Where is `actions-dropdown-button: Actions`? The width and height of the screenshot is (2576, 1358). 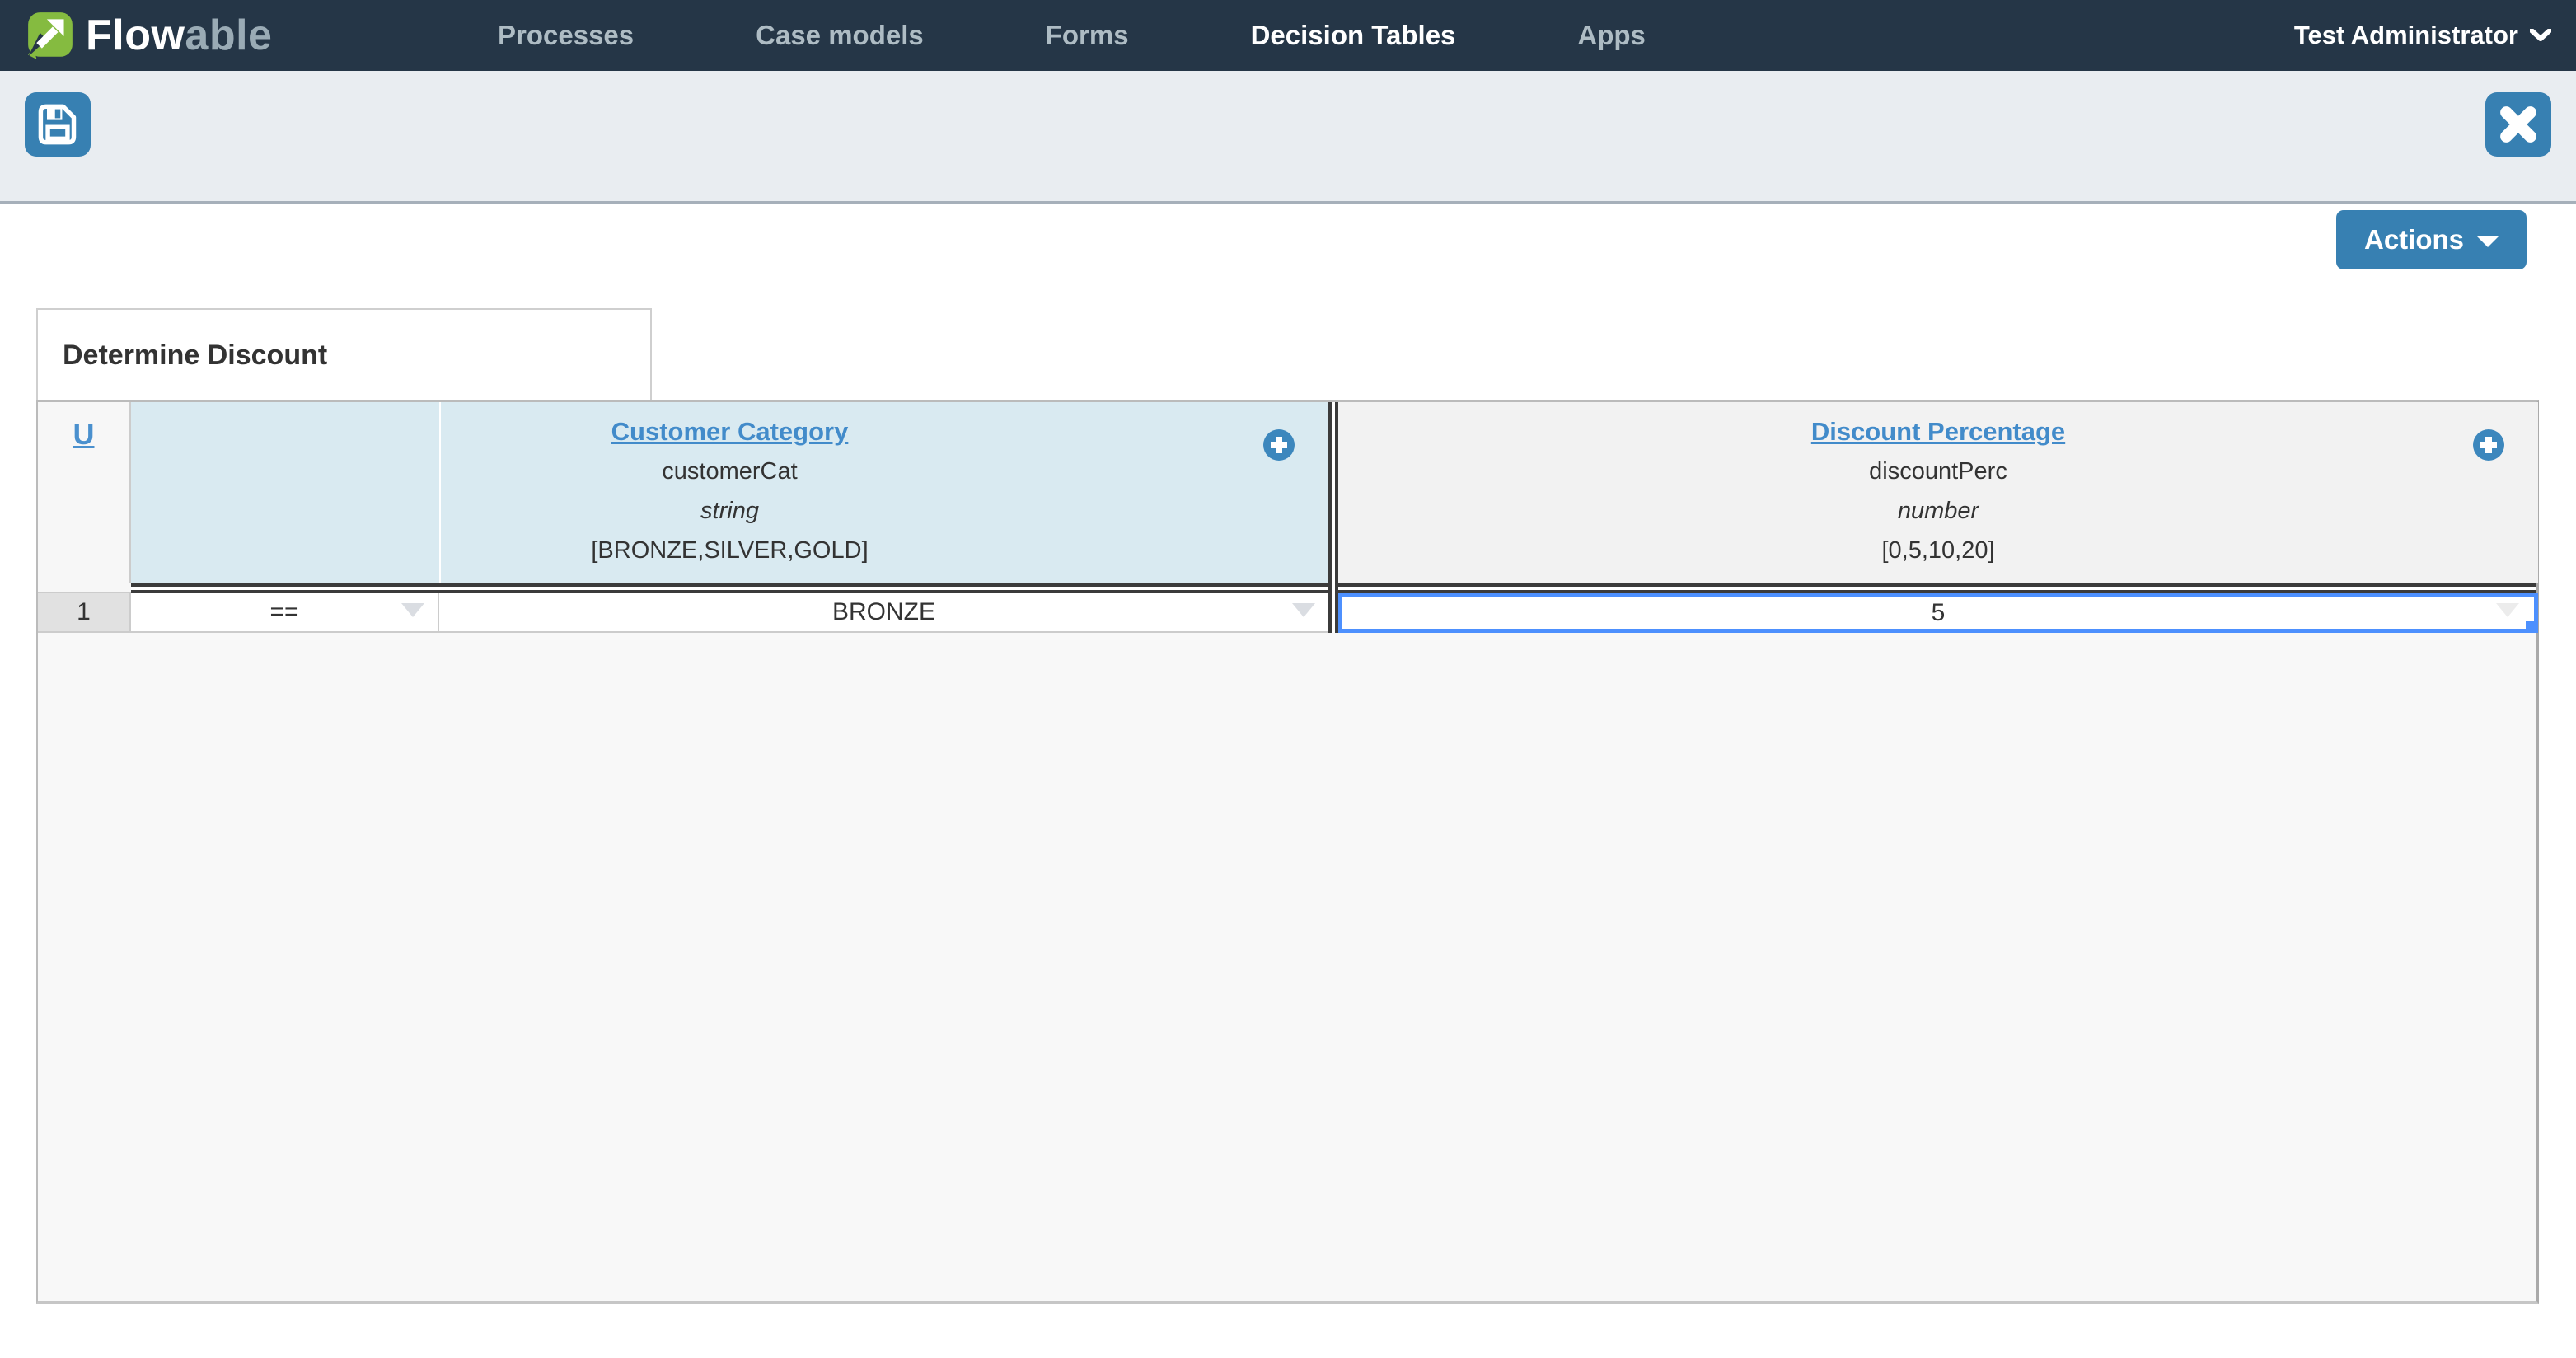 actions-dropdown-button: Actions is located at coordinates (2431, 239).